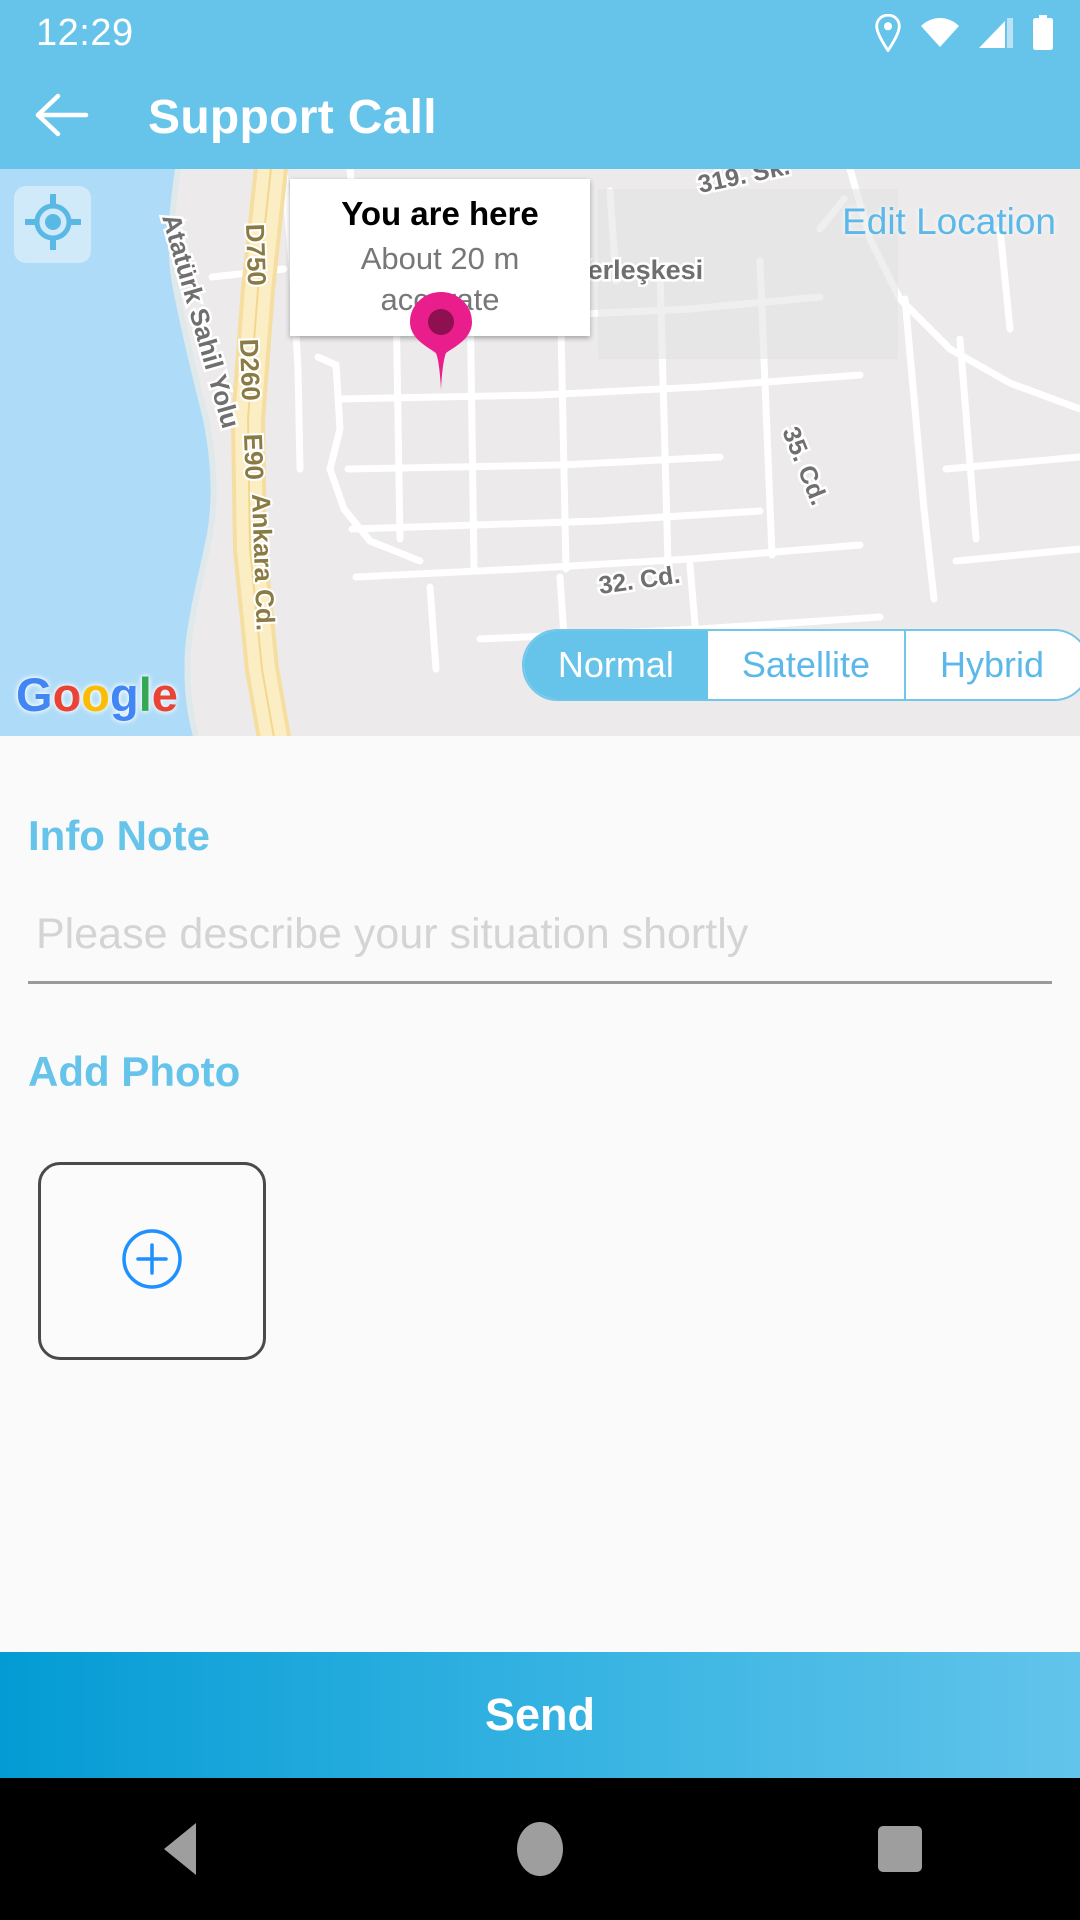  I want to click on nav-recents-icon, so click(900, 1849).